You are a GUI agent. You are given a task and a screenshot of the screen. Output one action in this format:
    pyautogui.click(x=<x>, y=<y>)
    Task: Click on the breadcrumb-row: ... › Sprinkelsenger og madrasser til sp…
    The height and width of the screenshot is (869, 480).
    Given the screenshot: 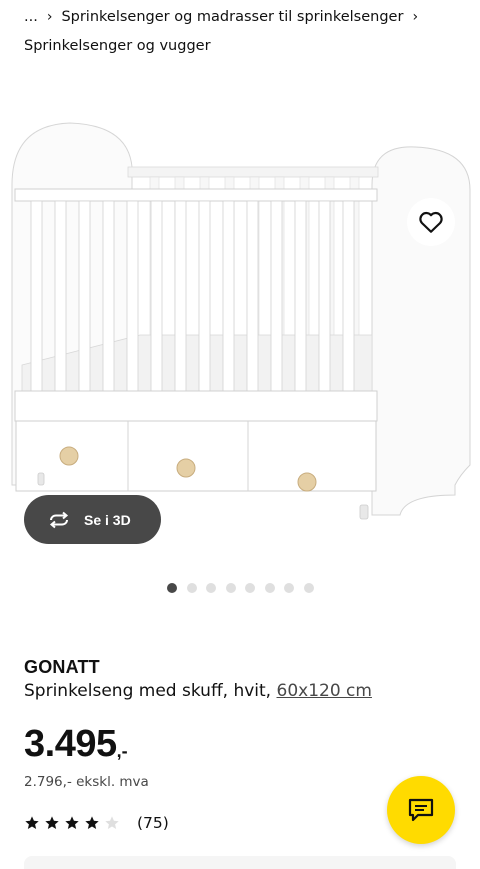 What is the action you would take?
    pyautogui.click(x=244, y=17)
    